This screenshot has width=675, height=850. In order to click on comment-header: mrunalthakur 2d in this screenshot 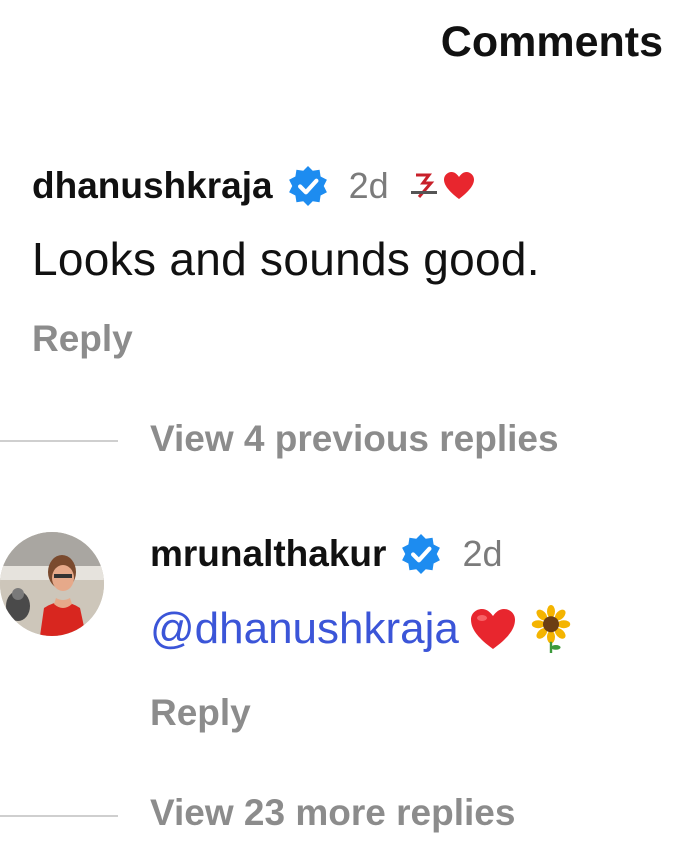, I will do `click(326, 554)`.